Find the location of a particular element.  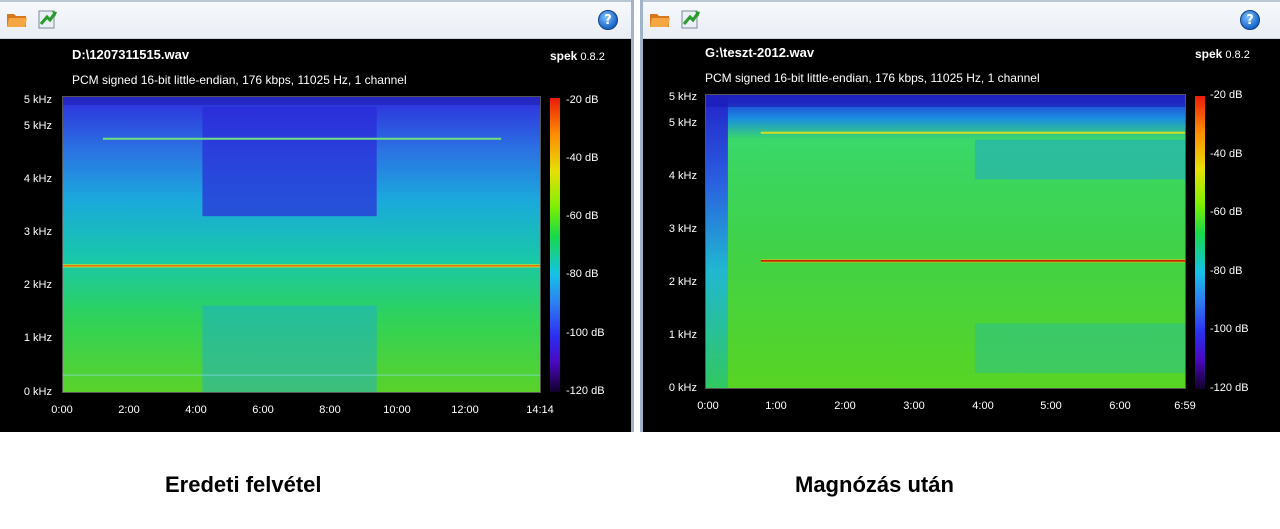

time-label: 6:59 is located at coordinates (1185, 406).